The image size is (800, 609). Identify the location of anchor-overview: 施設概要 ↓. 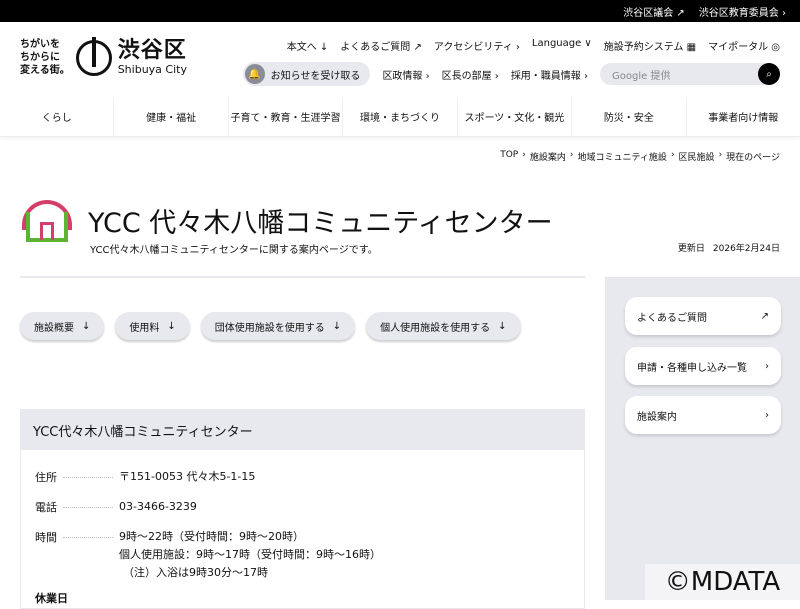
(62, 326).